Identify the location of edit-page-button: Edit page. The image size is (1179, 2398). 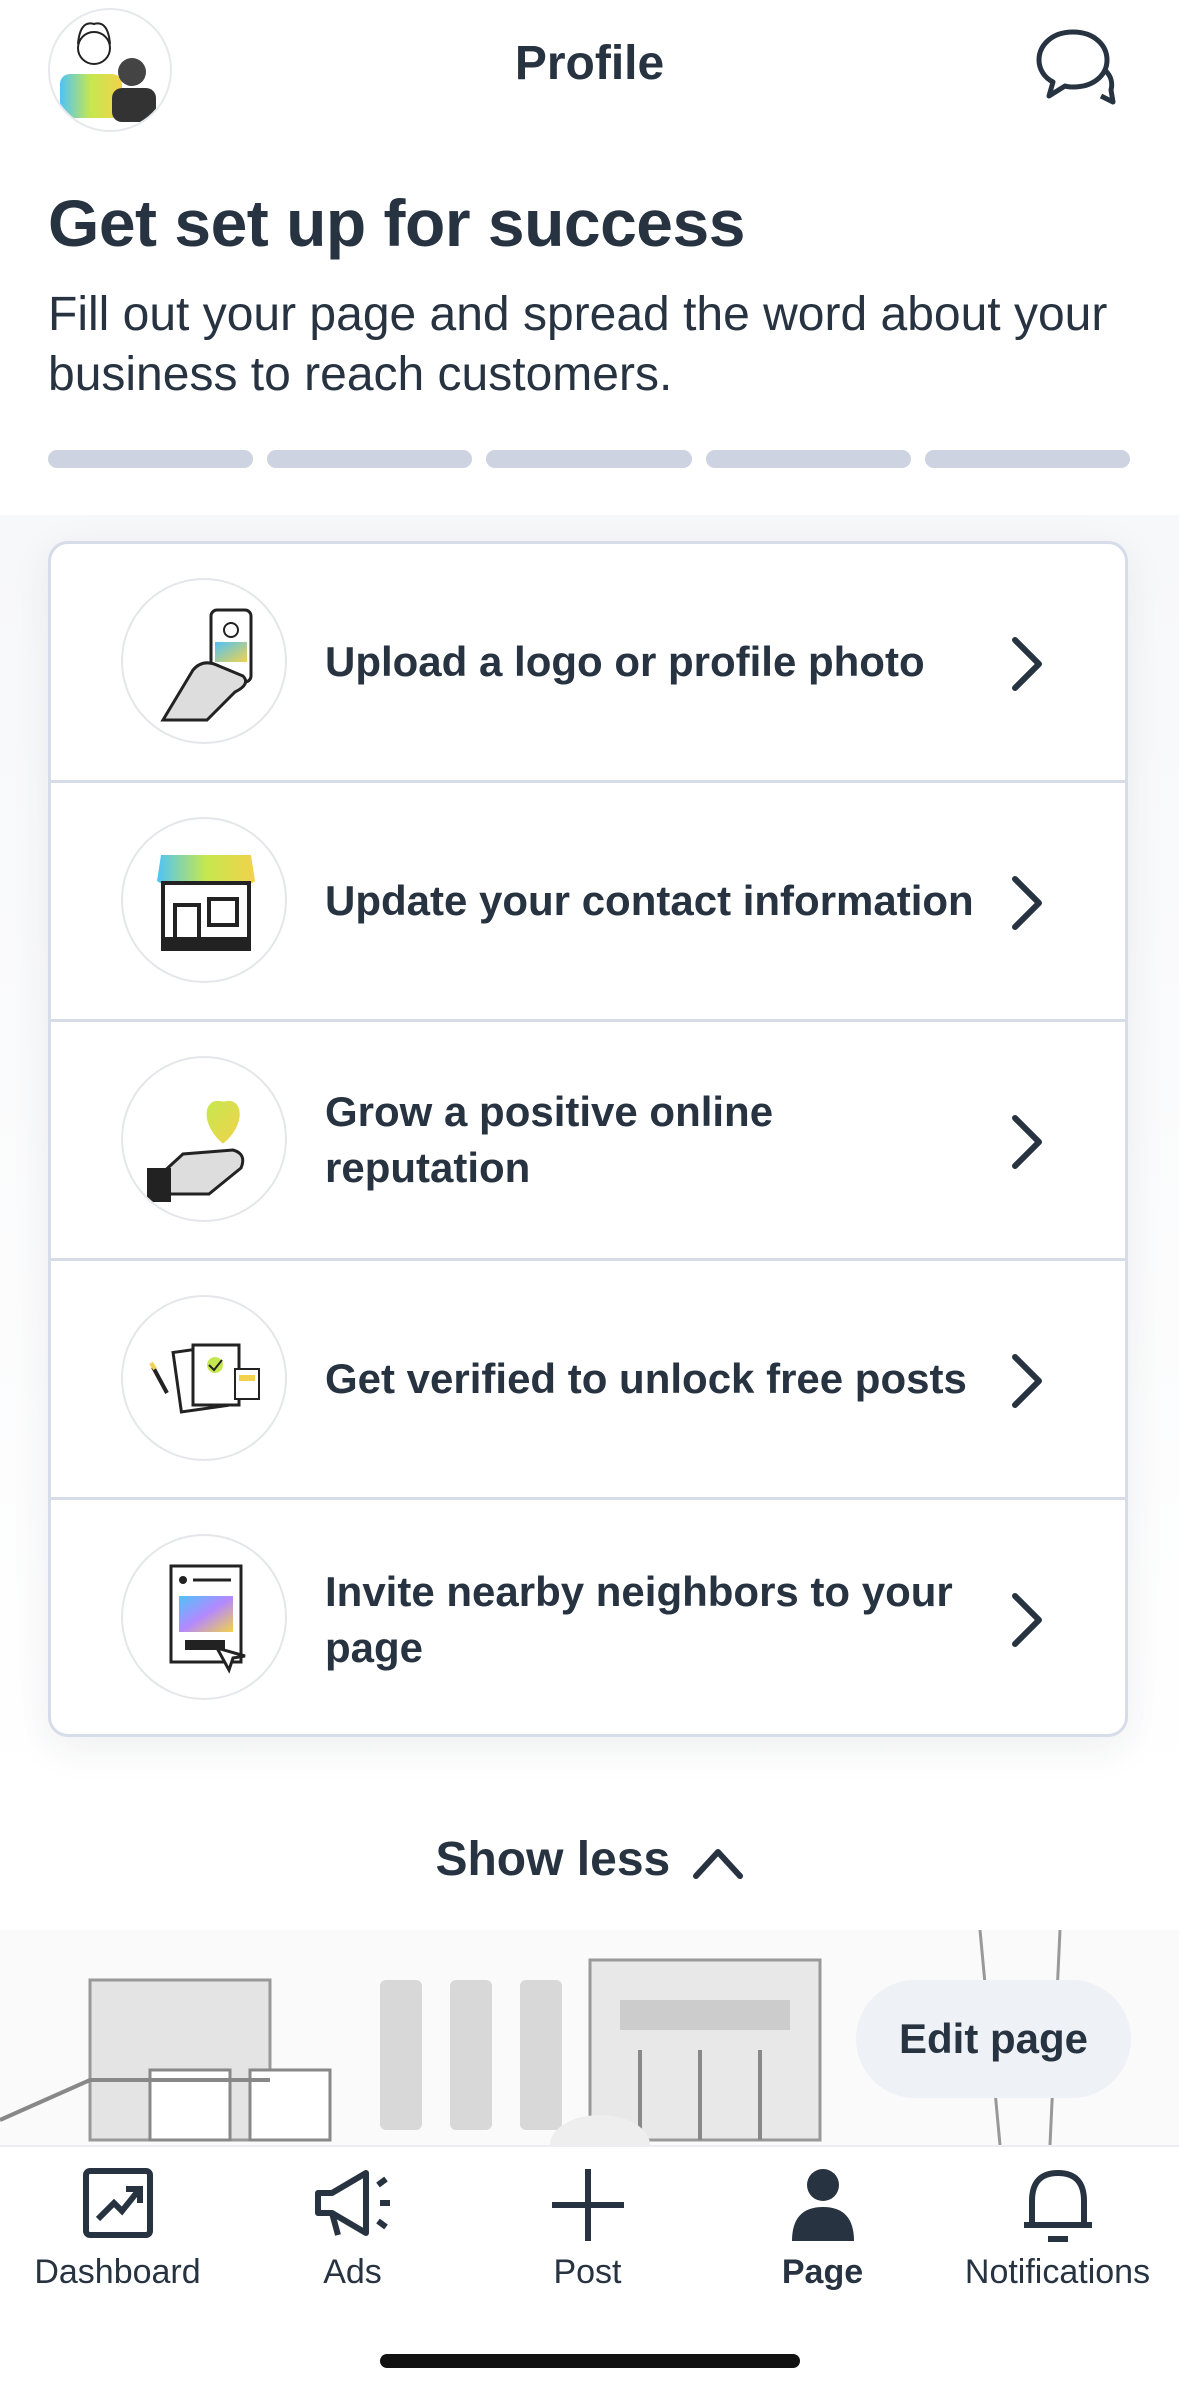
(993, 2039).